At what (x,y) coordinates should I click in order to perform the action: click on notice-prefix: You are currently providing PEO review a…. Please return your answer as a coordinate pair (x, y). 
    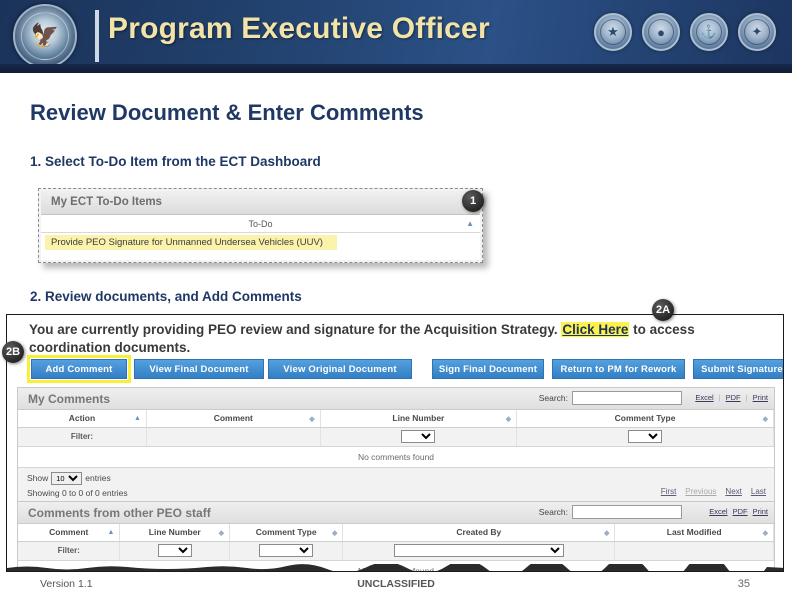
    Looking at the image, I should click on (295, 329).